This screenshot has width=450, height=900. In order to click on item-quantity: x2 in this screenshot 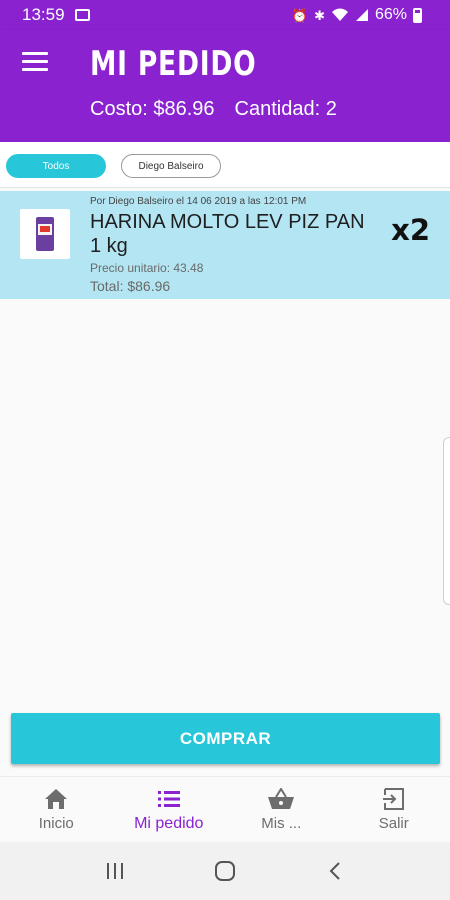, I will do `click(410, 230)`.